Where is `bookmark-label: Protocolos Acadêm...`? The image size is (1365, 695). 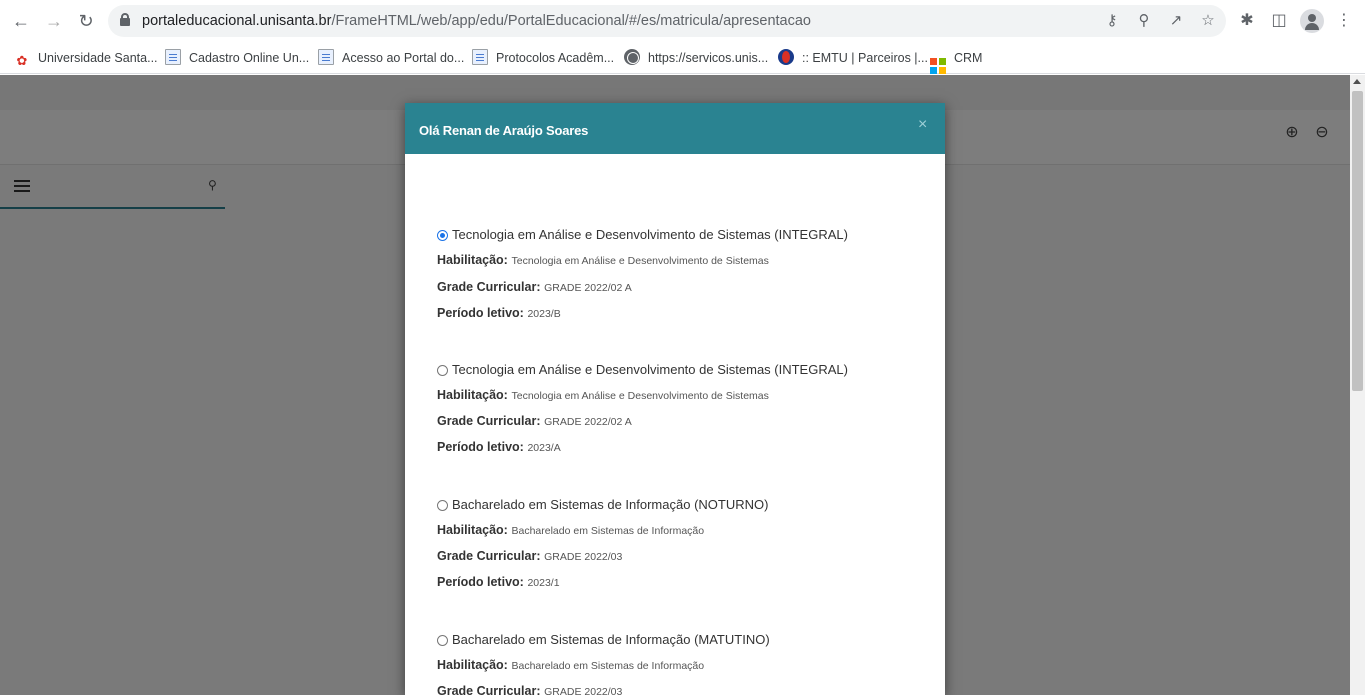 bookmark-label: Protocolos Acadêm... is located at coordinates (555, 58).